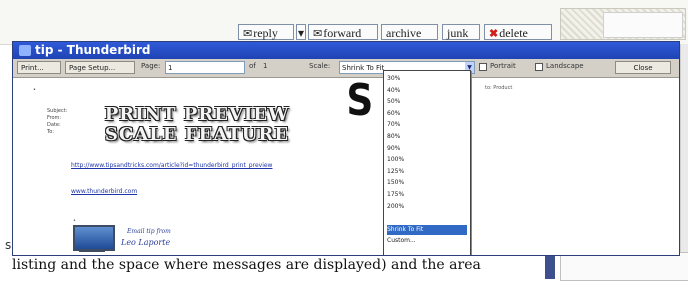  I want to click on signature-line2: Leo Laporte, so click(146, 242).